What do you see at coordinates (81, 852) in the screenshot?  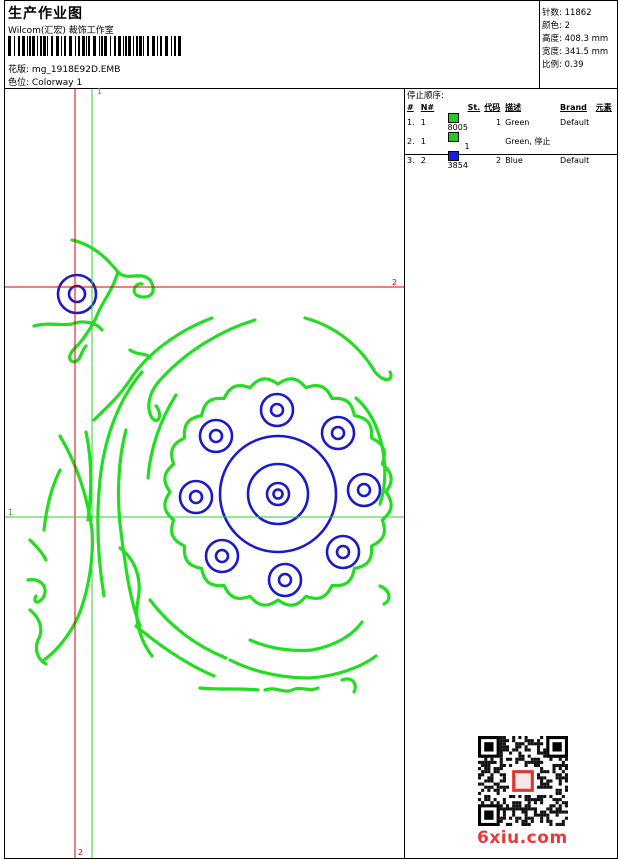 I see `guide-label-bottom: 2` at bounding box center [81, 852].